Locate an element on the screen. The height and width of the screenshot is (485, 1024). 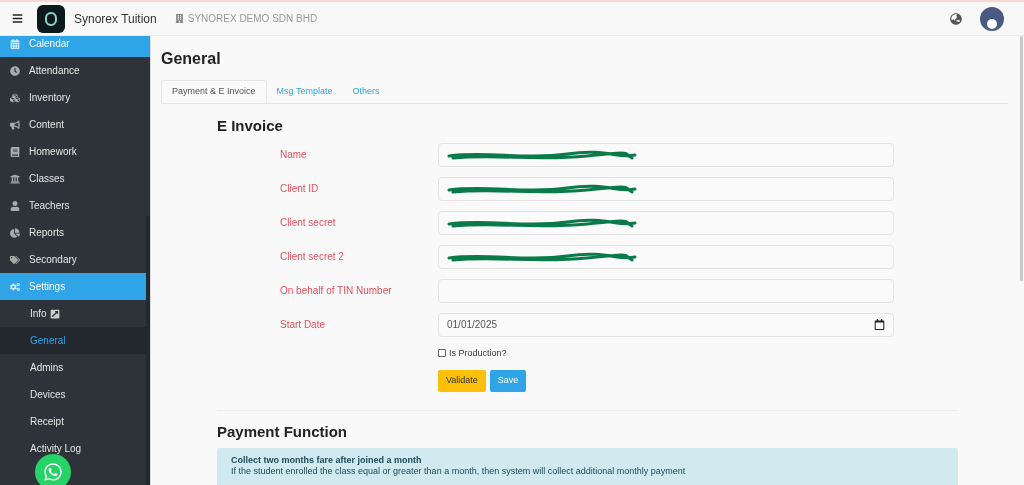
sidebar-item: Secondary is located at coordinates (75, 259).